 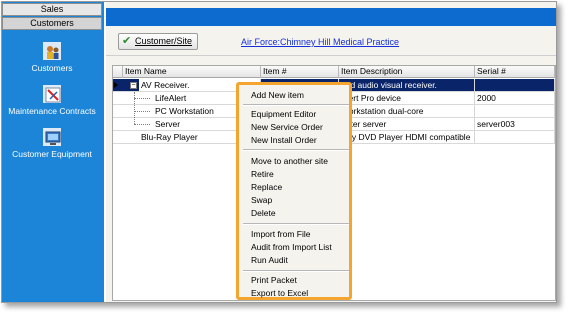 What do you see at coordinates (52, 51) in the screenshot?
I see `customers-icon` at bounding box center [52, 51].